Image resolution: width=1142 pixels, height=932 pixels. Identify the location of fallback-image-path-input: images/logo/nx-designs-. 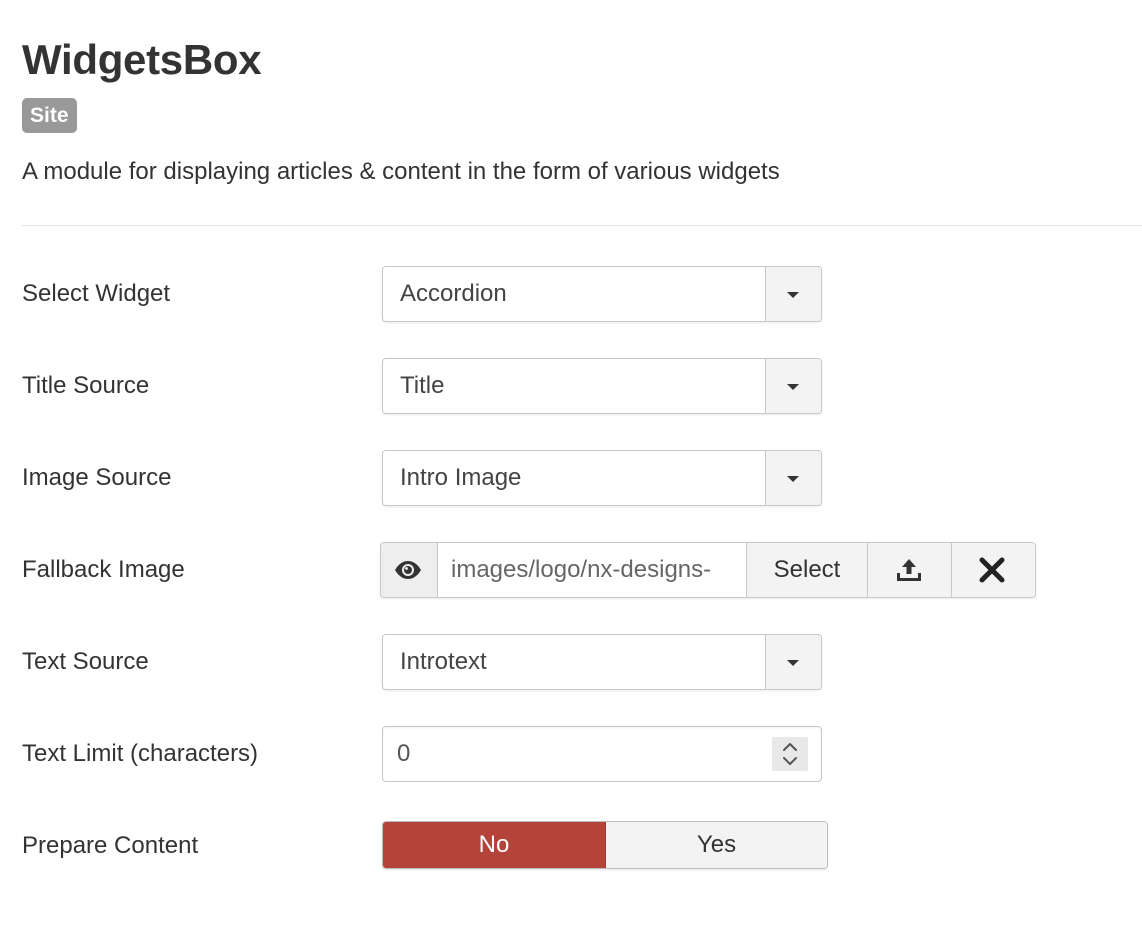
(591, 570).